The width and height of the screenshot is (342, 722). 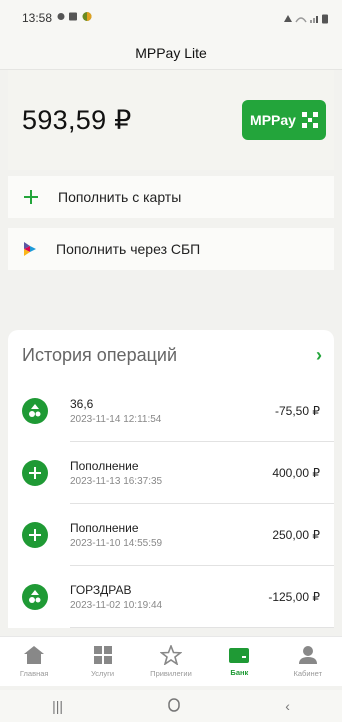 What do you see at coordinates (116, 543) in the screenshot?
I see `operation-date: 2023-11-10 14:55:59` at bounding box center [116, 543].